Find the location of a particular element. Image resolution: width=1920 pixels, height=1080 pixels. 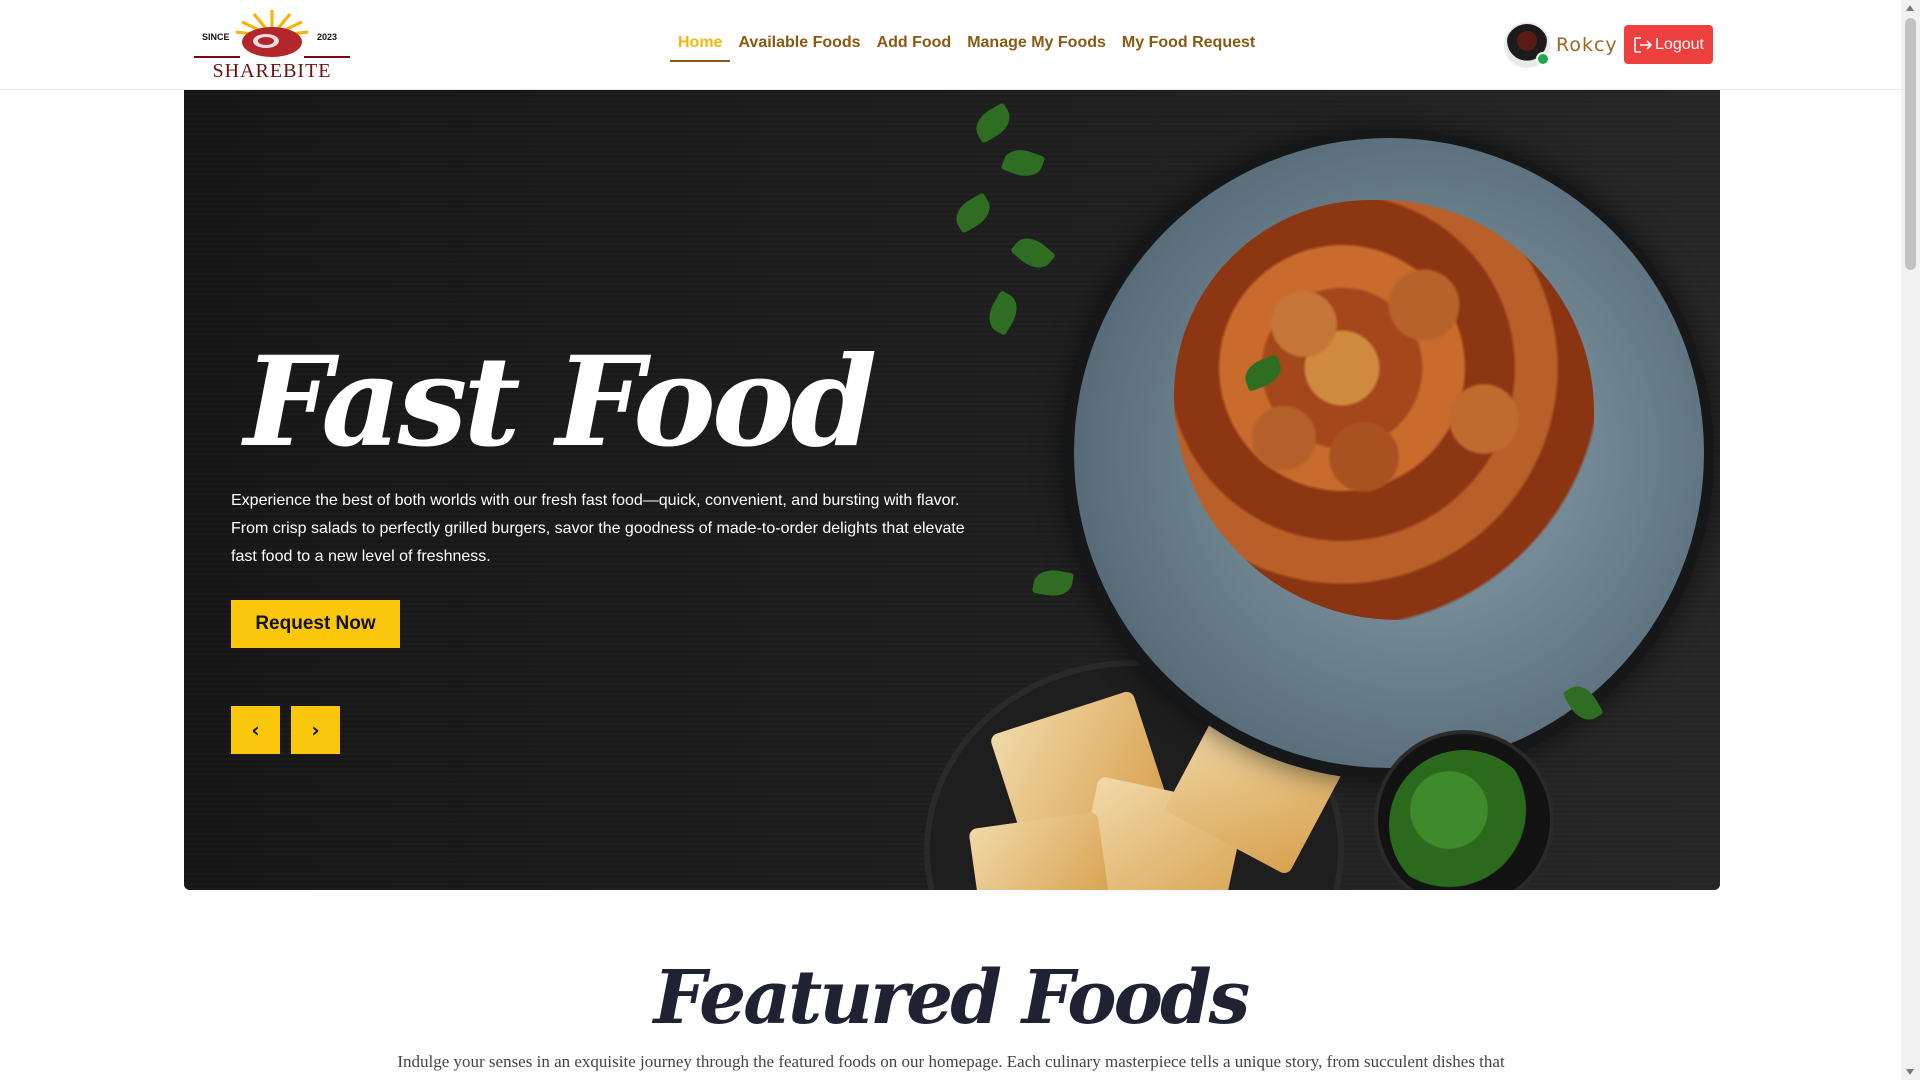

chevron-left-icon: ‹ is located at coordinates (255, 730).